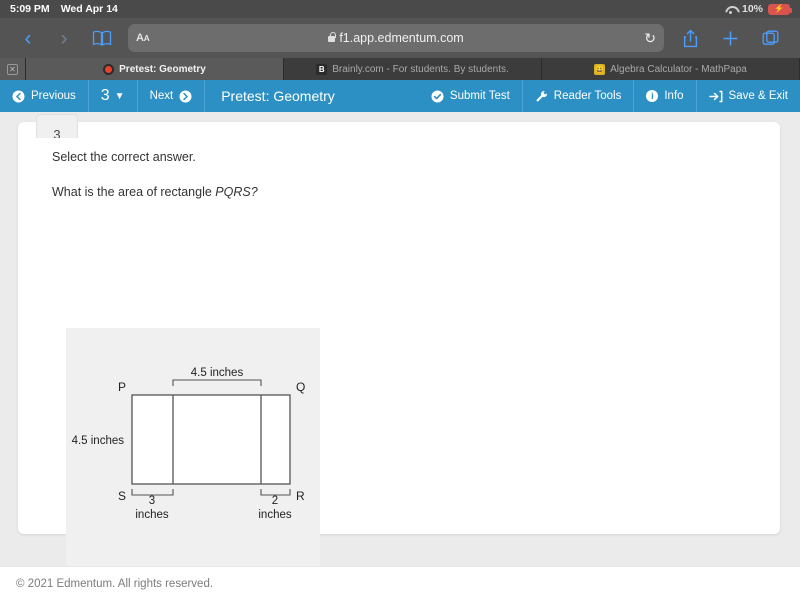 The width and height of the screenshot is (800, 600). Describe the element at coordinates (119, 96) in the screenshot. I see `chevron-down-icon: ▼` at that location.